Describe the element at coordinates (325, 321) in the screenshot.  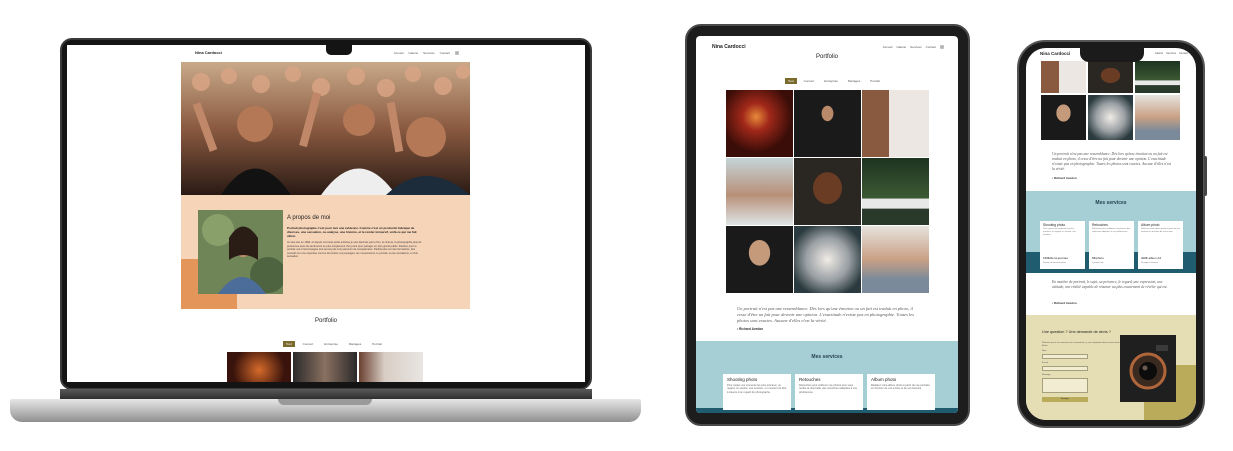
I see `portfolio-title: Portfolio` at that location.